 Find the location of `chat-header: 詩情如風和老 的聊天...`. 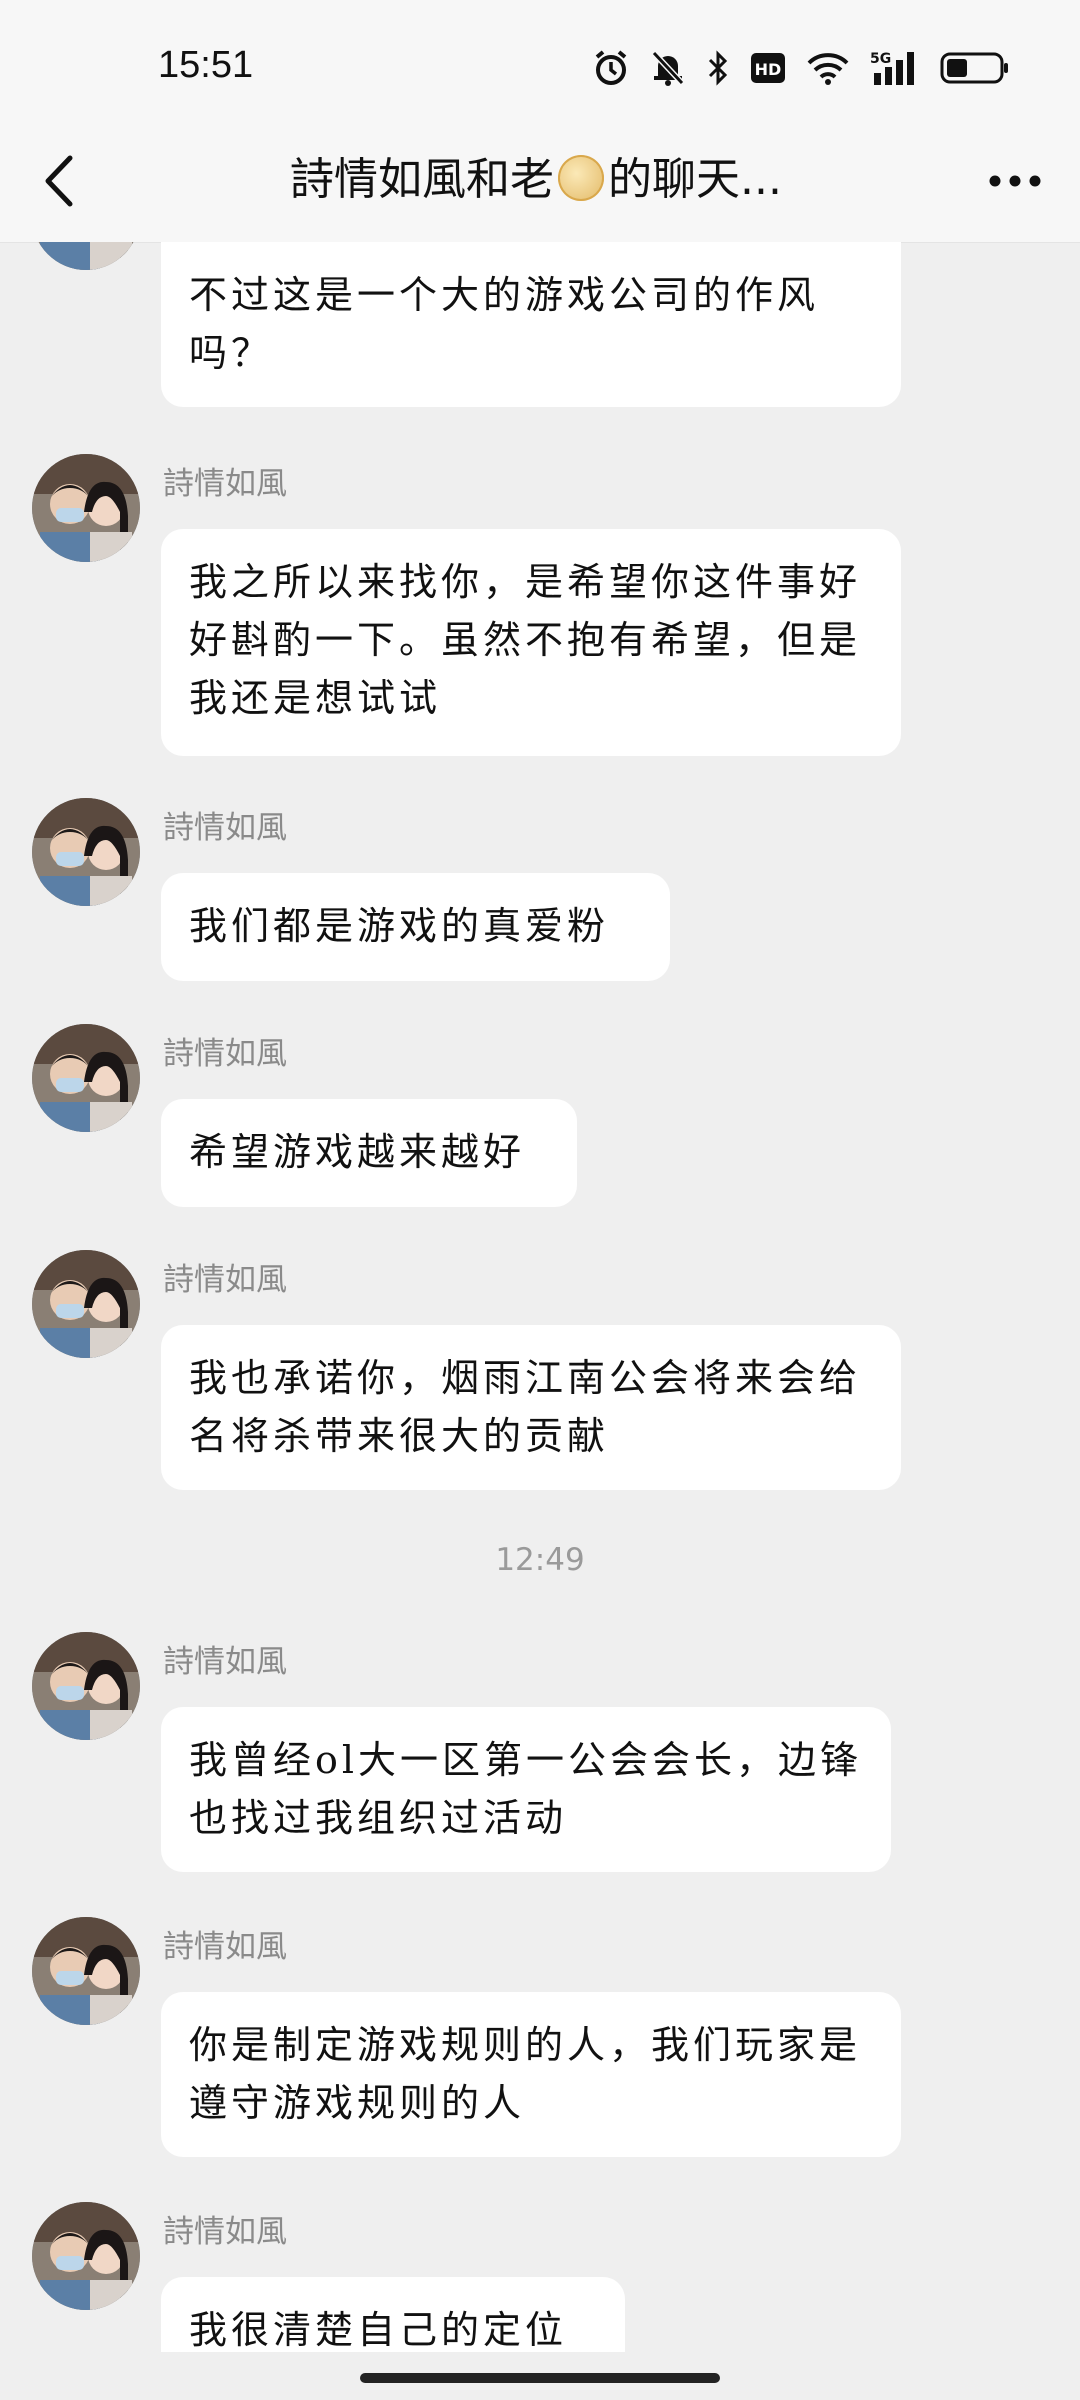

chat-header: 詩情如風和老 的聊天... is located at coordinates (540, 181).